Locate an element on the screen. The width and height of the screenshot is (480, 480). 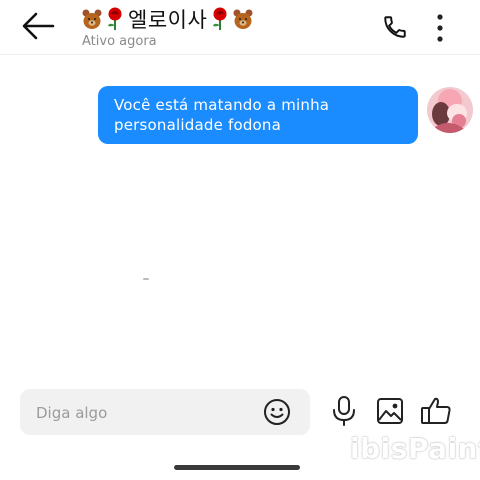
contact-info: 엘로이사 Ativo agora is located at coordinates (190, 26).